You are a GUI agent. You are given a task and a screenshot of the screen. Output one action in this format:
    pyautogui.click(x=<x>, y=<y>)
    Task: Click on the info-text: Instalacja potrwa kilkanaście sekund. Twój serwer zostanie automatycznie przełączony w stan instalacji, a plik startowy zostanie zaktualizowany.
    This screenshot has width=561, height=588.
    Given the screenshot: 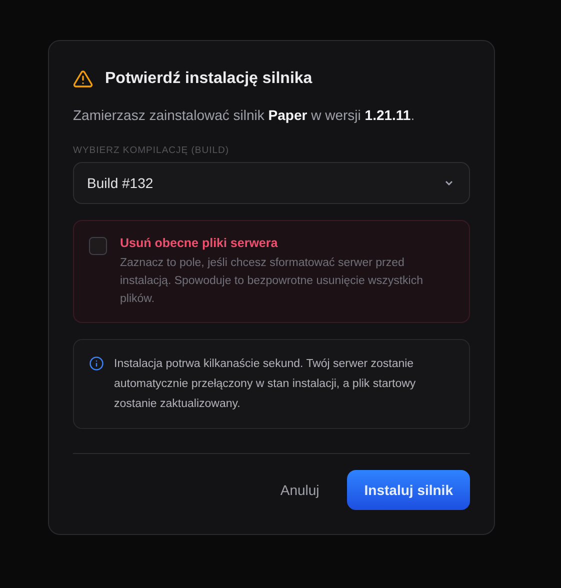 What is the action you would take?
    pyautogui.click(x=265, y=384)
    